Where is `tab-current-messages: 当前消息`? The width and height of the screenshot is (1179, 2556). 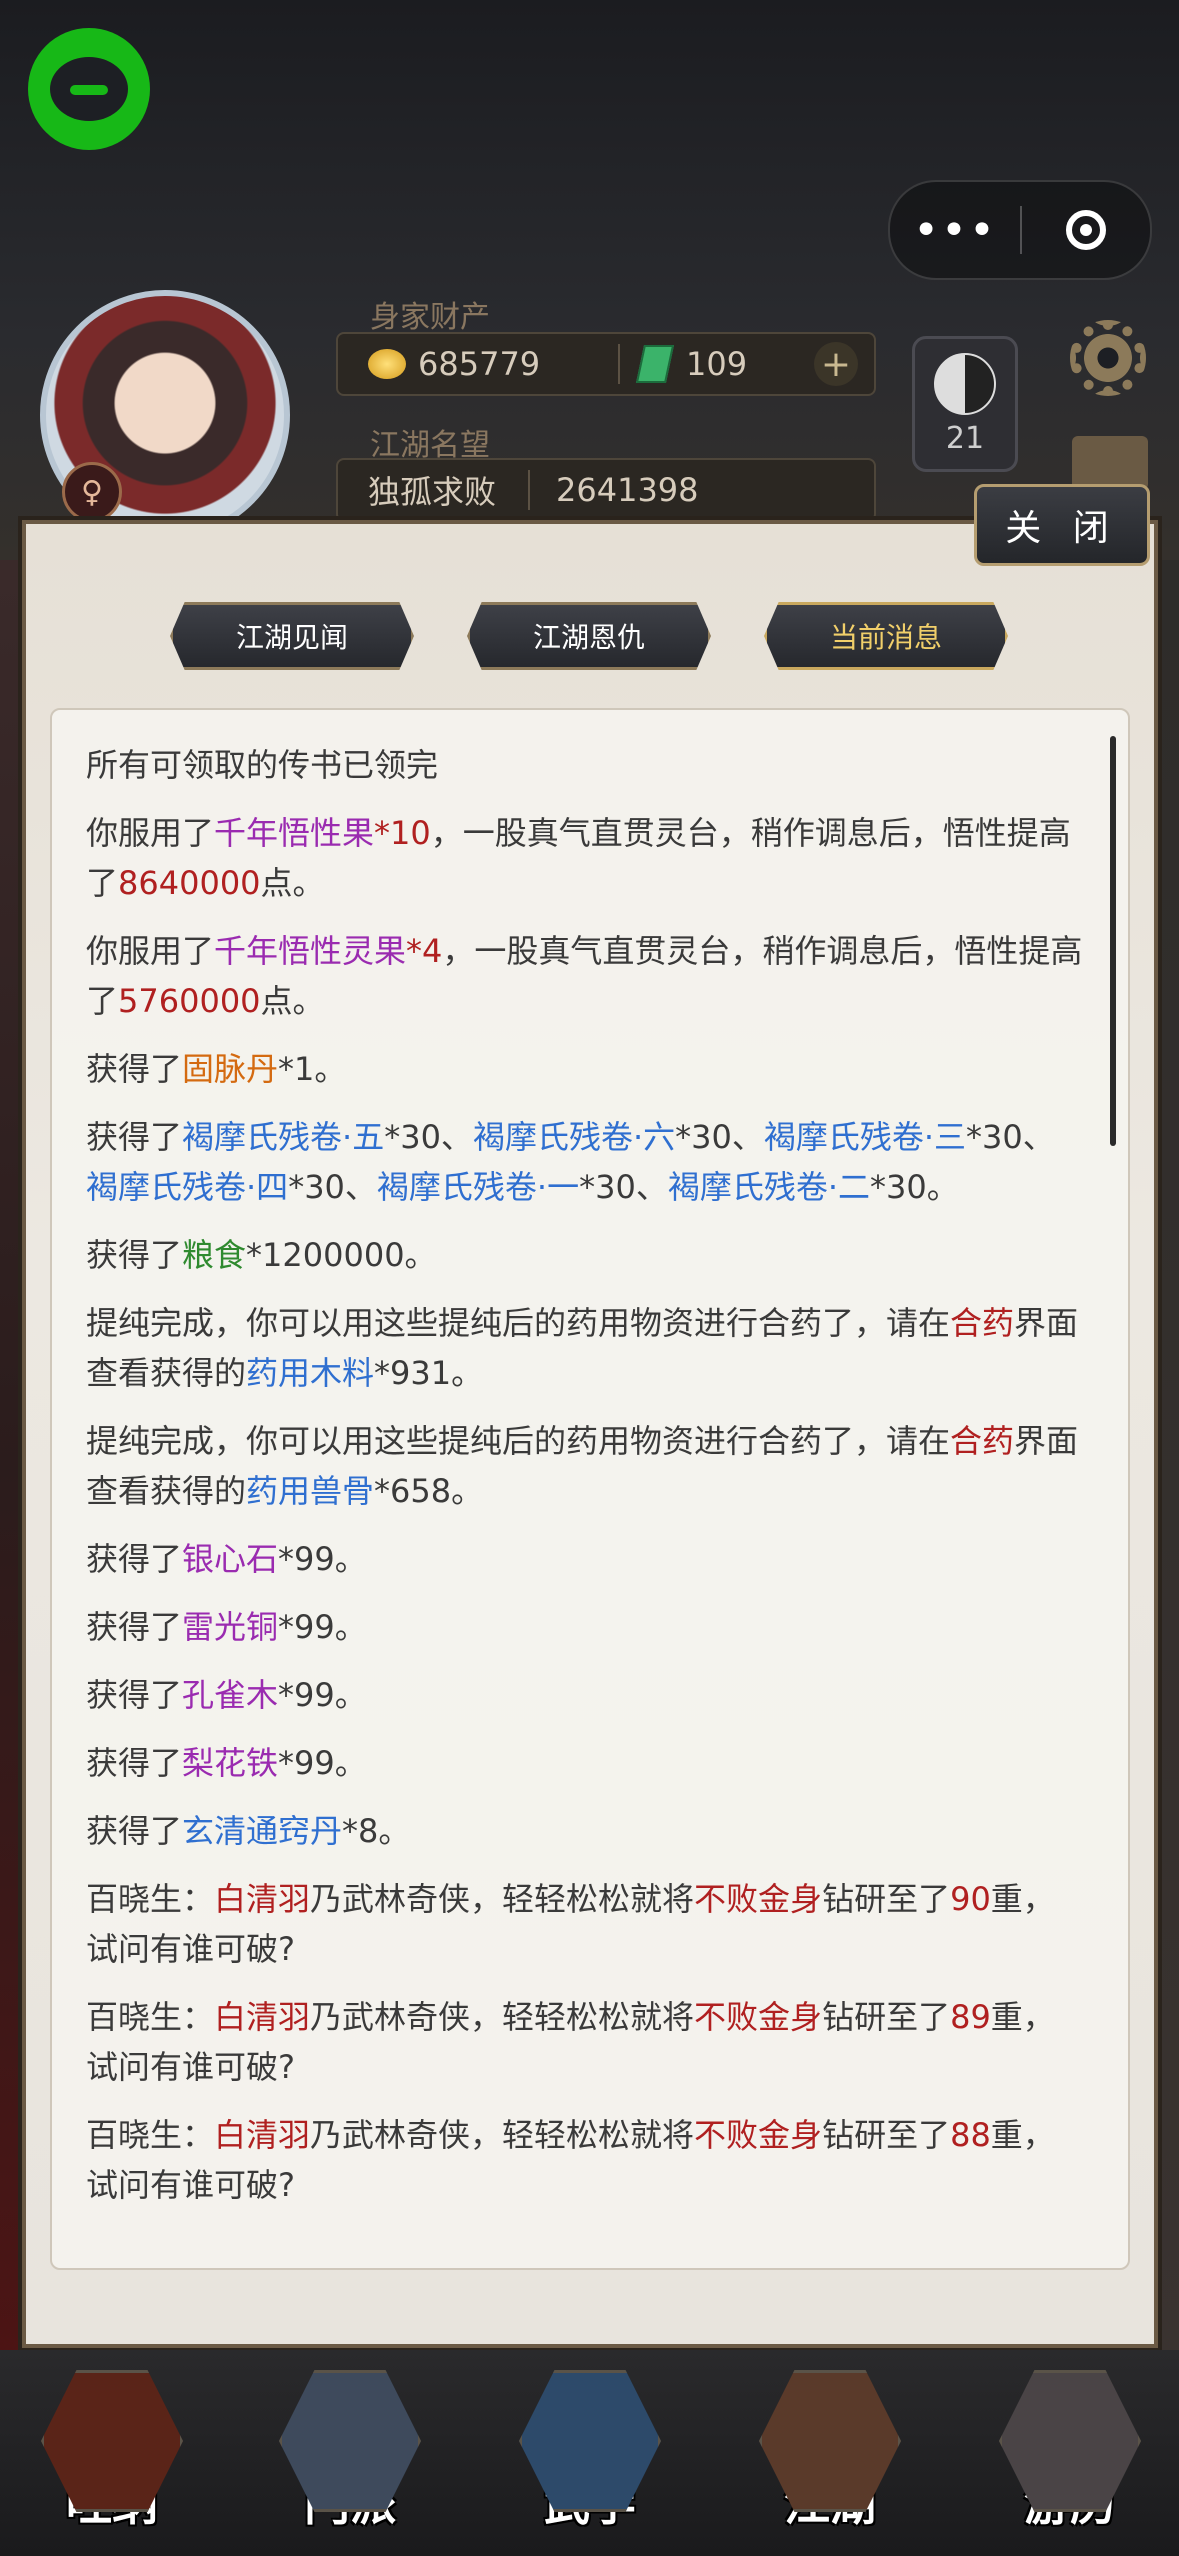
tab-current-messages: 当前消息 is located at coordinates (886, 636).